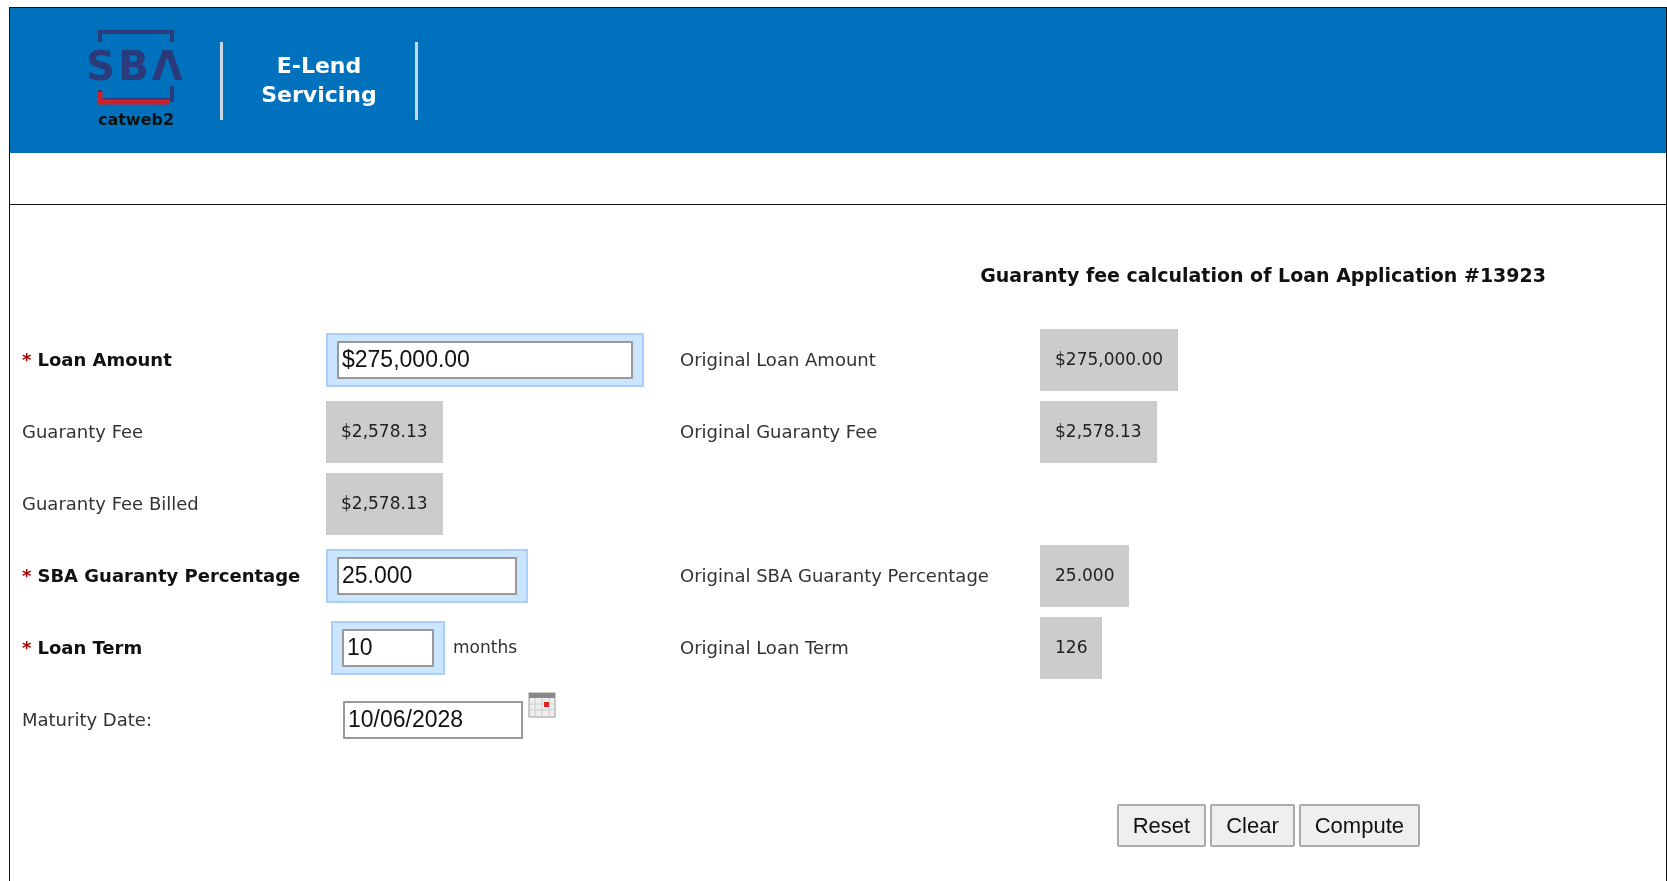 The width and height of the screenshot is (1667, 881). I want to click on form-title: Guaranty fee calculation of Loan Application #13923, so click(1263, 275).